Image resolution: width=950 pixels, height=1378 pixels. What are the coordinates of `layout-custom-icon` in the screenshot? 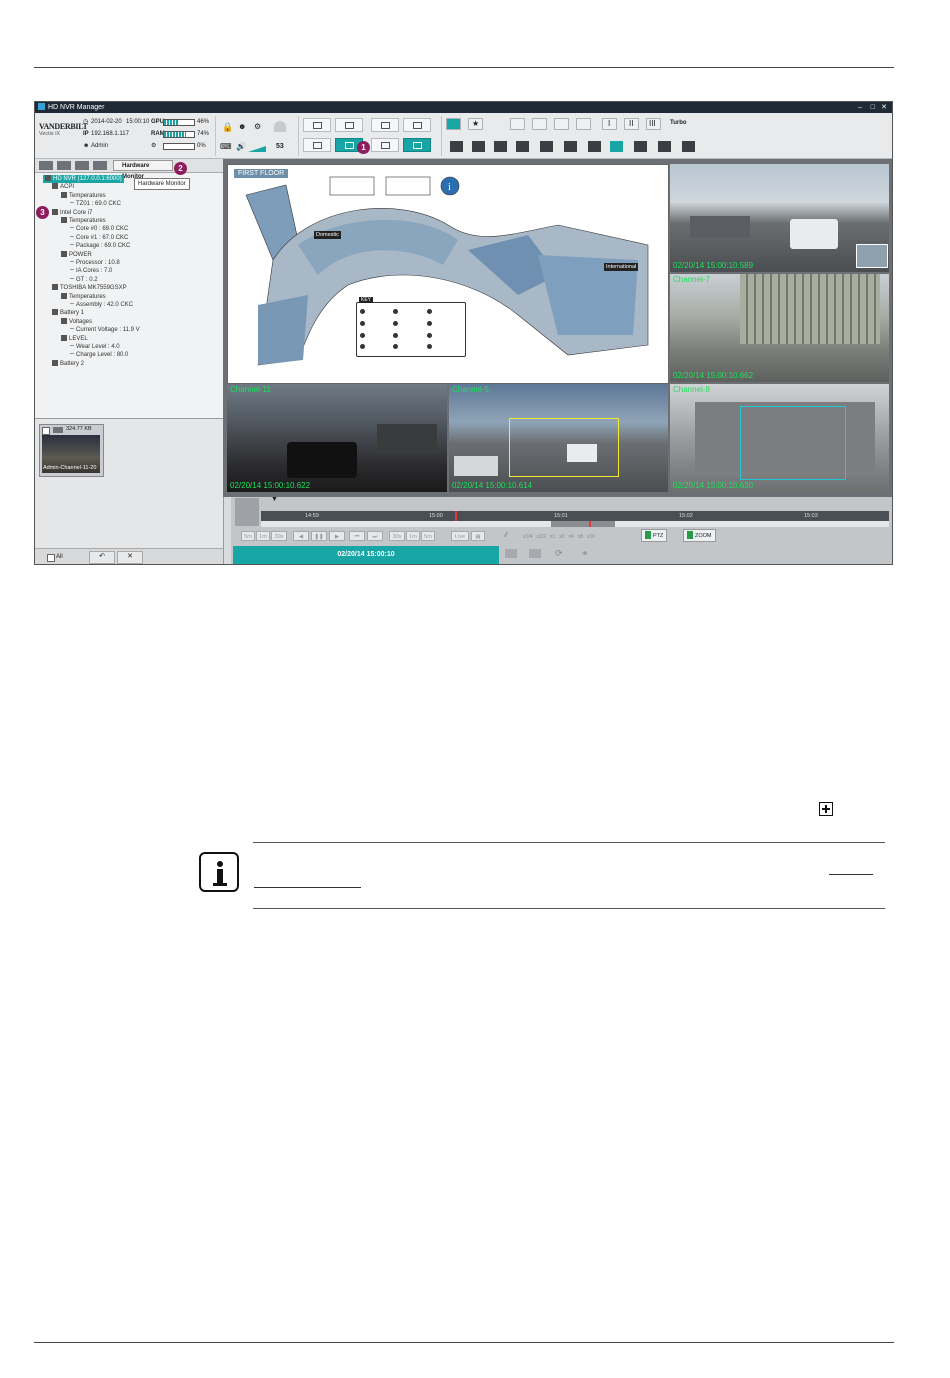 It's located at (688, 146).